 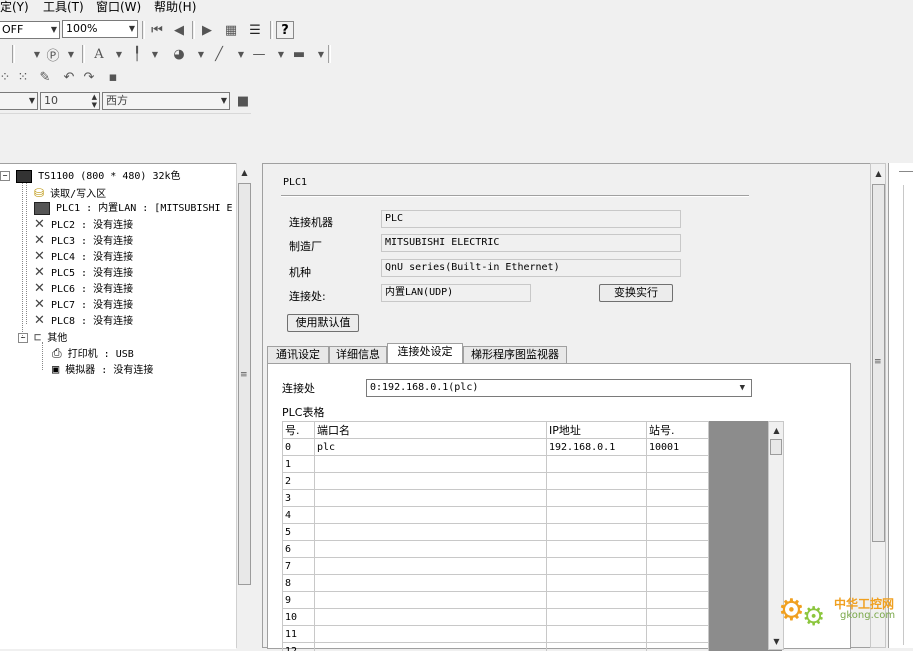 I want to click on tab-comm-settings: 通讯设定, so click(x=298, y=354).